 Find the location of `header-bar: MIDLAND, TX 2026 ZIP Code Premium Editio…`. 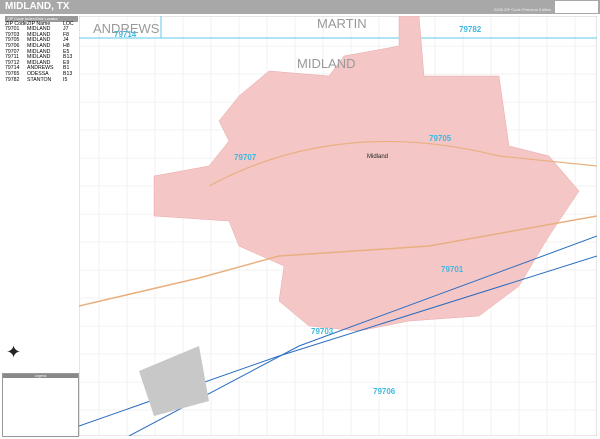

header-bar: MIDLAND, TX 2026 ZIP Code Premium Editio… is located at coordinates (300, 7).